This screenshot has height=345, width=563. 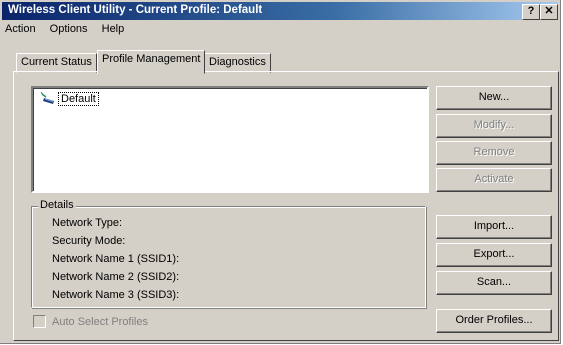 What do you see at coordinates (56, 63) in the screenshot?
I see `tab-current-status: Current Status` at bounding box center [56, 63].